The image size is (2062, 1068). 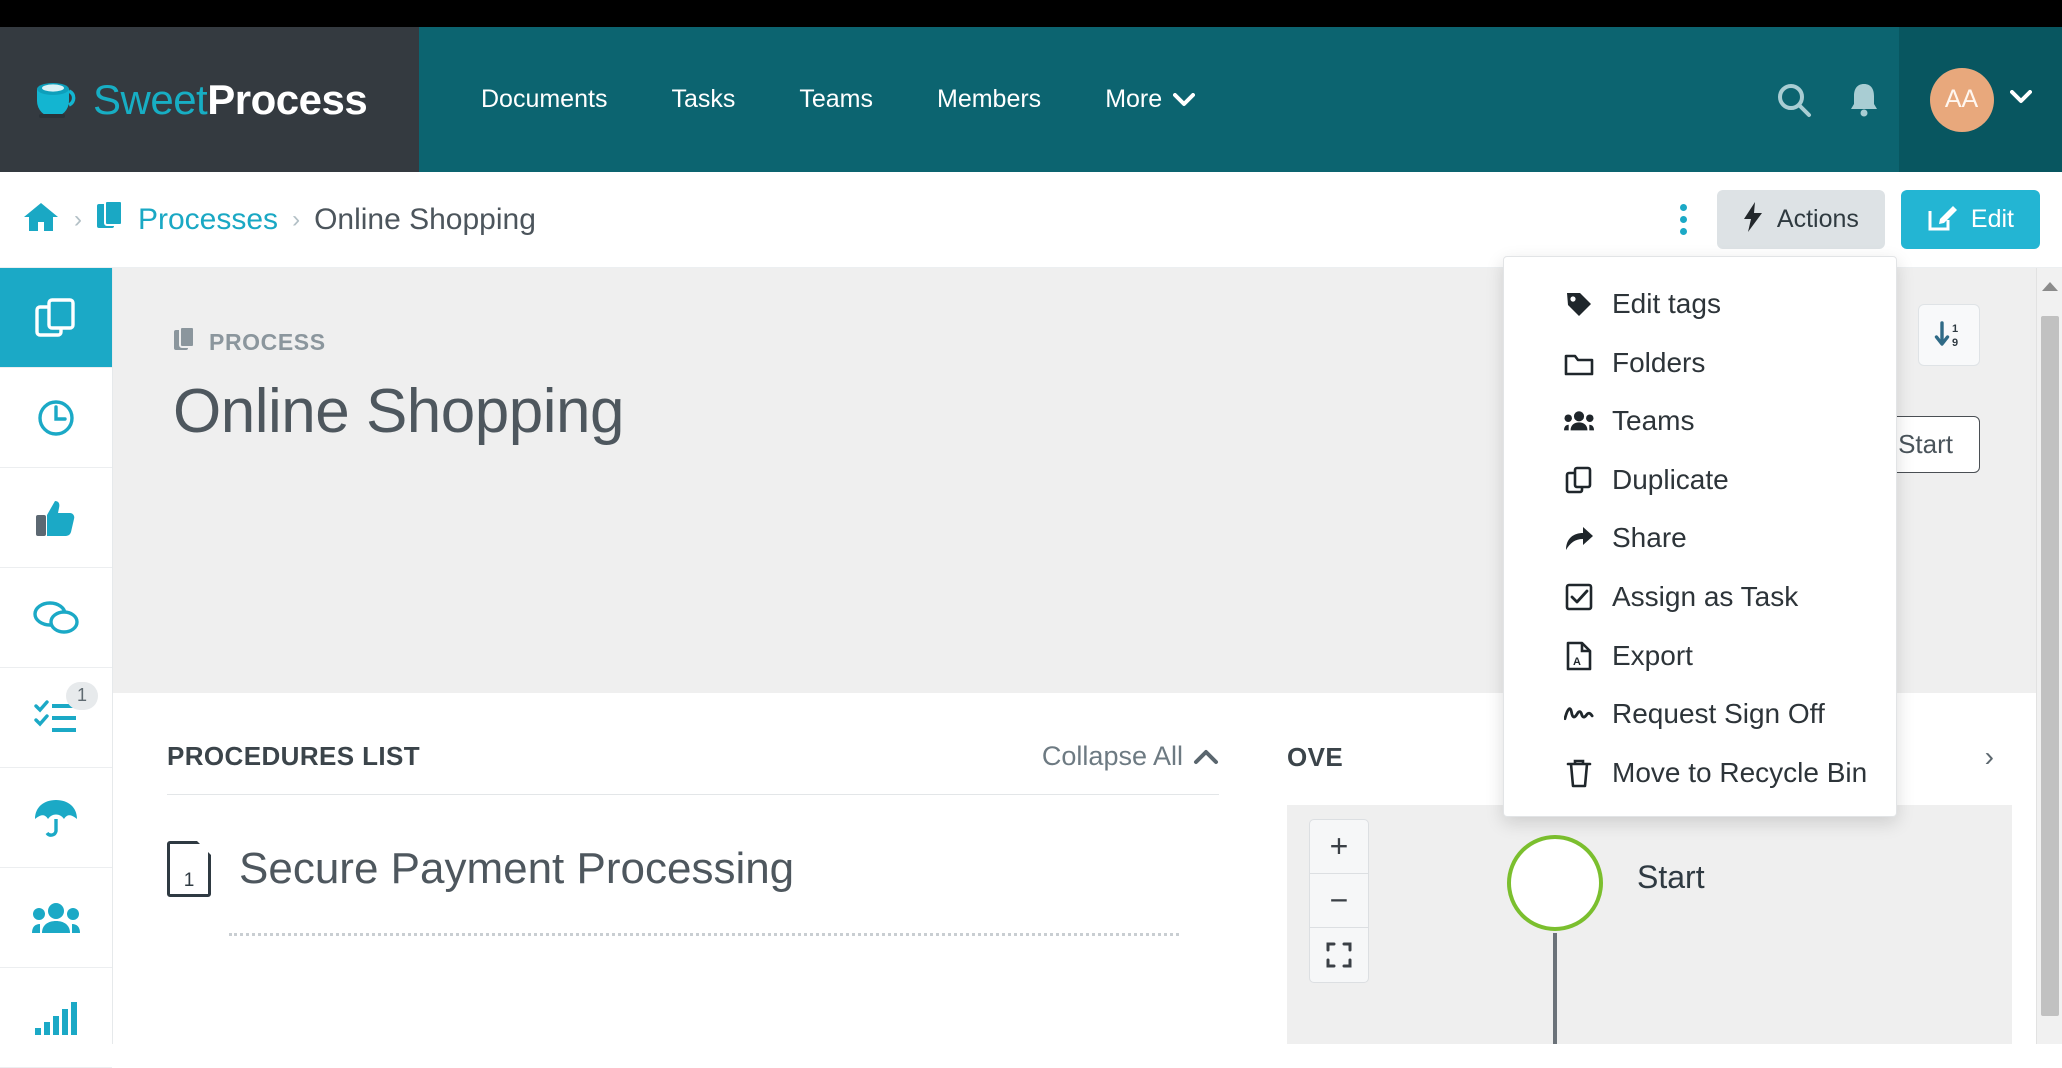 What do you see at coordinates (1112, 756) in the screenshot?
I see `collapse-all-label: Collapse All` at bounding box center [1112, 756].